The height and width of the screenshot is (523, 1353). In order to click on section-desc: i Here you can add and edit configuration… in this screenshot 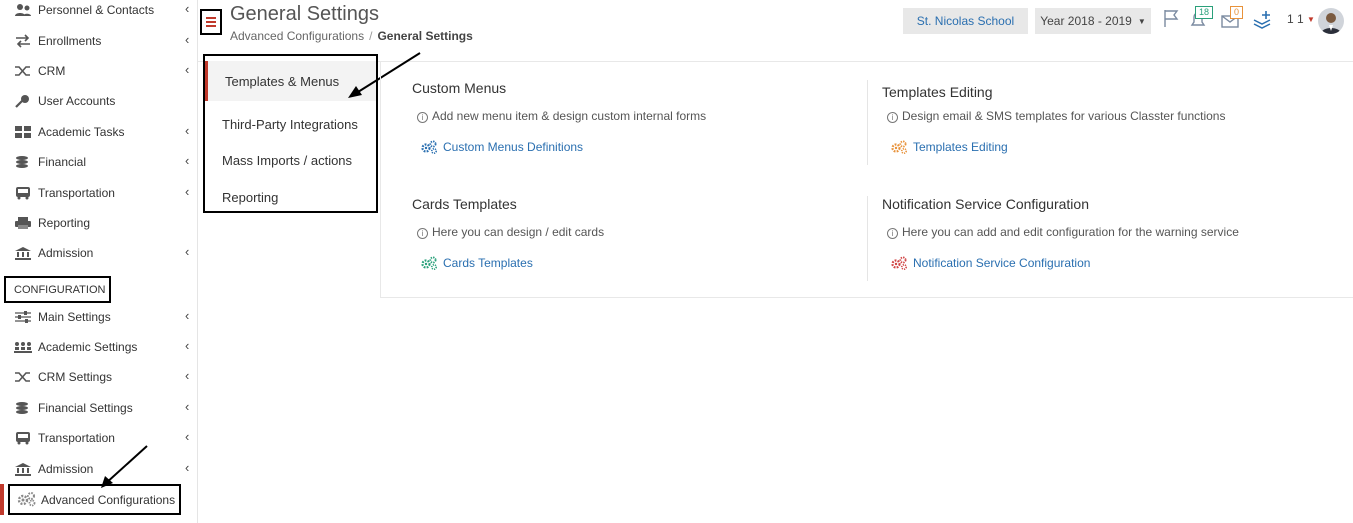, I will do `click(1063, 232)`.